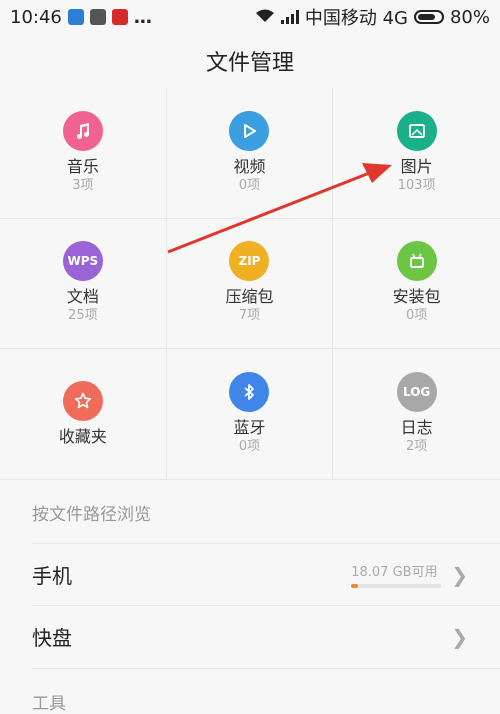 The image size is (500, 714). What do you see at coordinates (416, 284) in the screenshot?
I see `category-tile: 安装包 0项` at bounding box center [416, 284].